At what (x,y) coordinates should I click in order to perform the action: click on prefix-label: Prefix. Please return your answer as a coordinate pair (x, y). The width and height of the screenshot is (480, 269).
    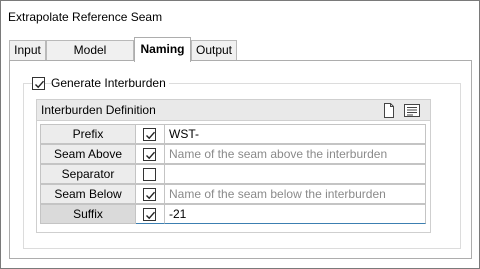
    Looking at the image, I should click on (88, 134).